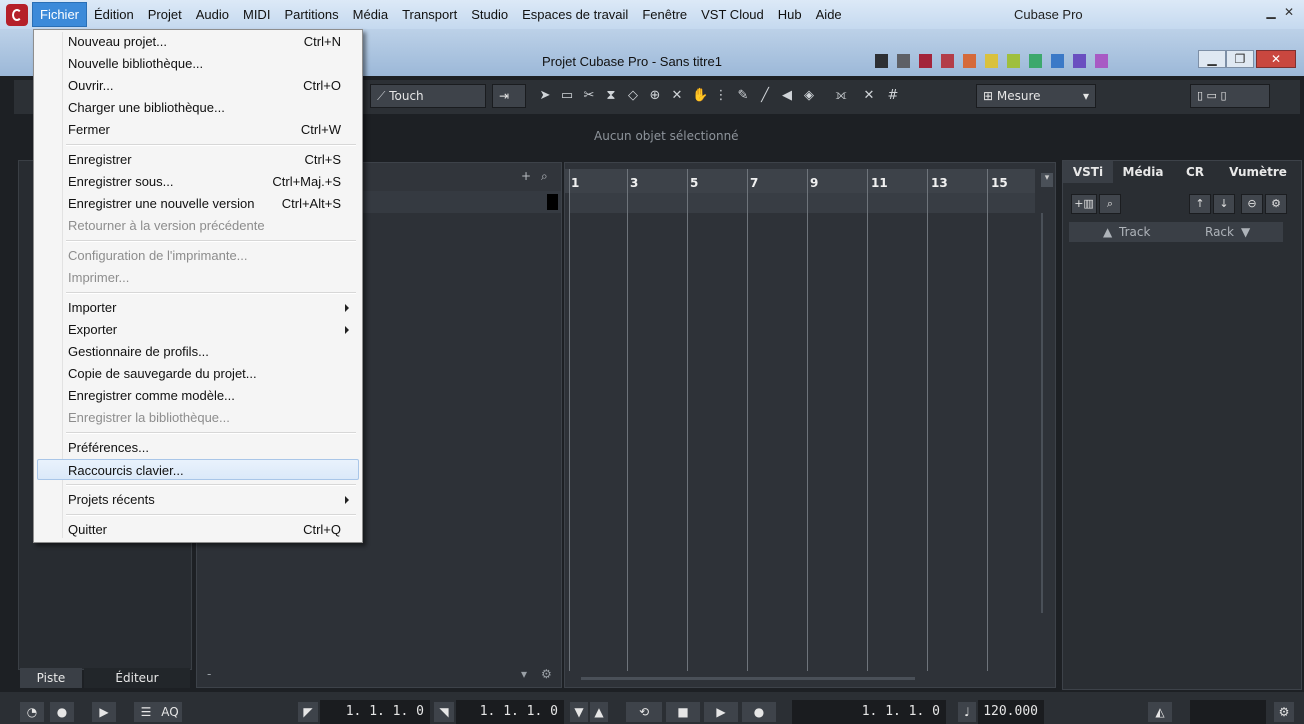  Describe the element at coordinates (114, 14) in the screenshot. I see `menu-edition: Édition` at that location.